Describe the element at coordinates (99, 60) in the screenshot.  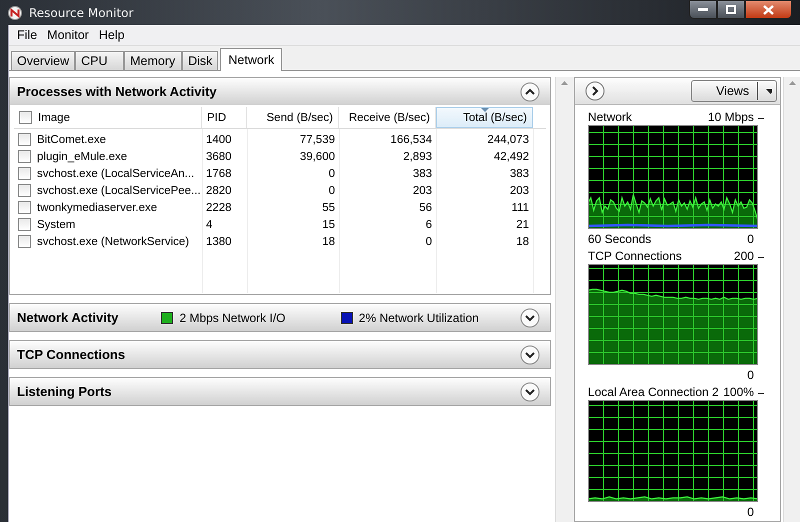
I see `tab: CPU` at that location.